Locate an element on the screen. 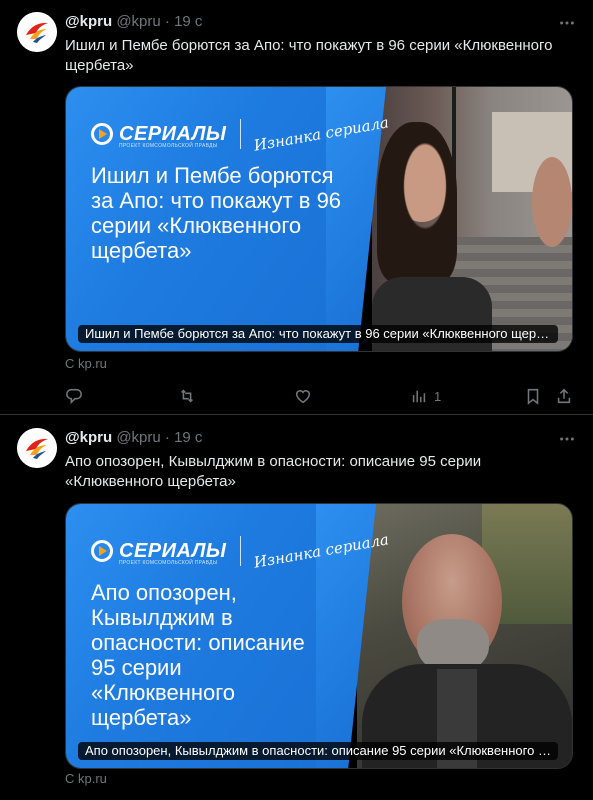  tweet-actions: 1 is located at coordinates (320, 396).